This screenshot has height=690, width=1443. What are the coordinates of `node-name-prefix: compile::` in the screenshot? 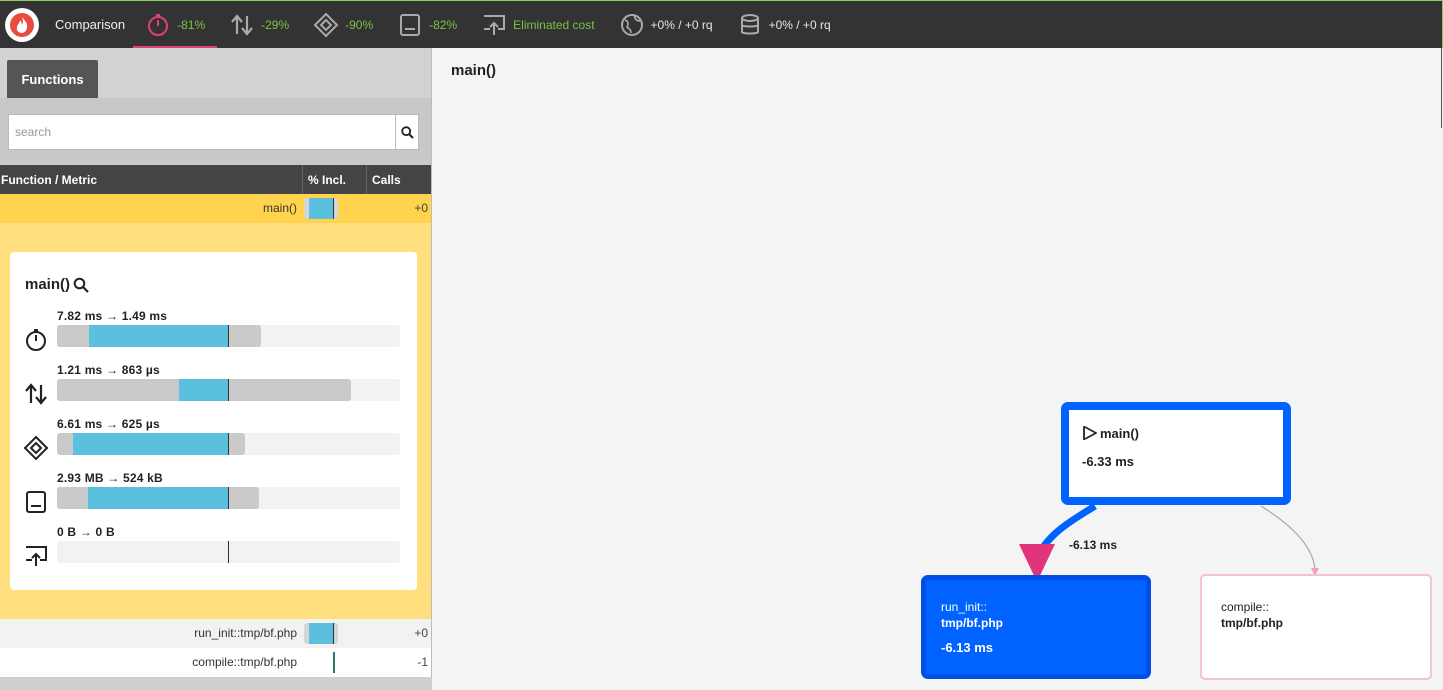 It's located at (1245, 607).